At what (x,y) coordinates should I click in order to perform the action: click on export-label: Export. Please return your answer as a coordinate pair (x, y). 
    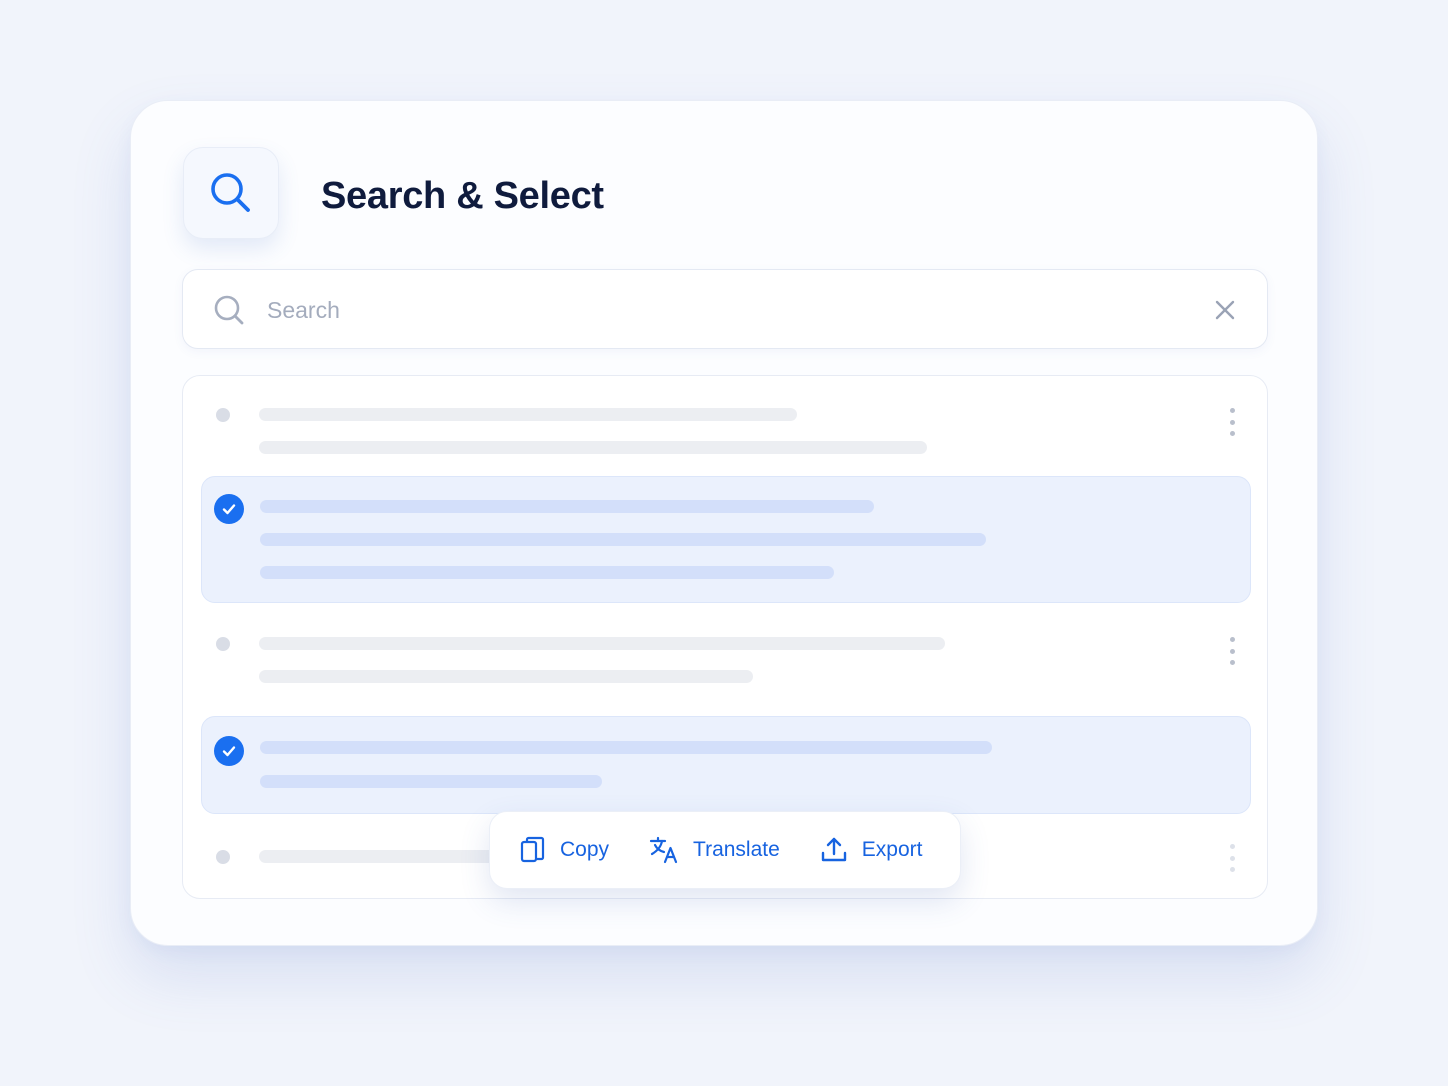
    Looking at the image, I should click on (892, 849).